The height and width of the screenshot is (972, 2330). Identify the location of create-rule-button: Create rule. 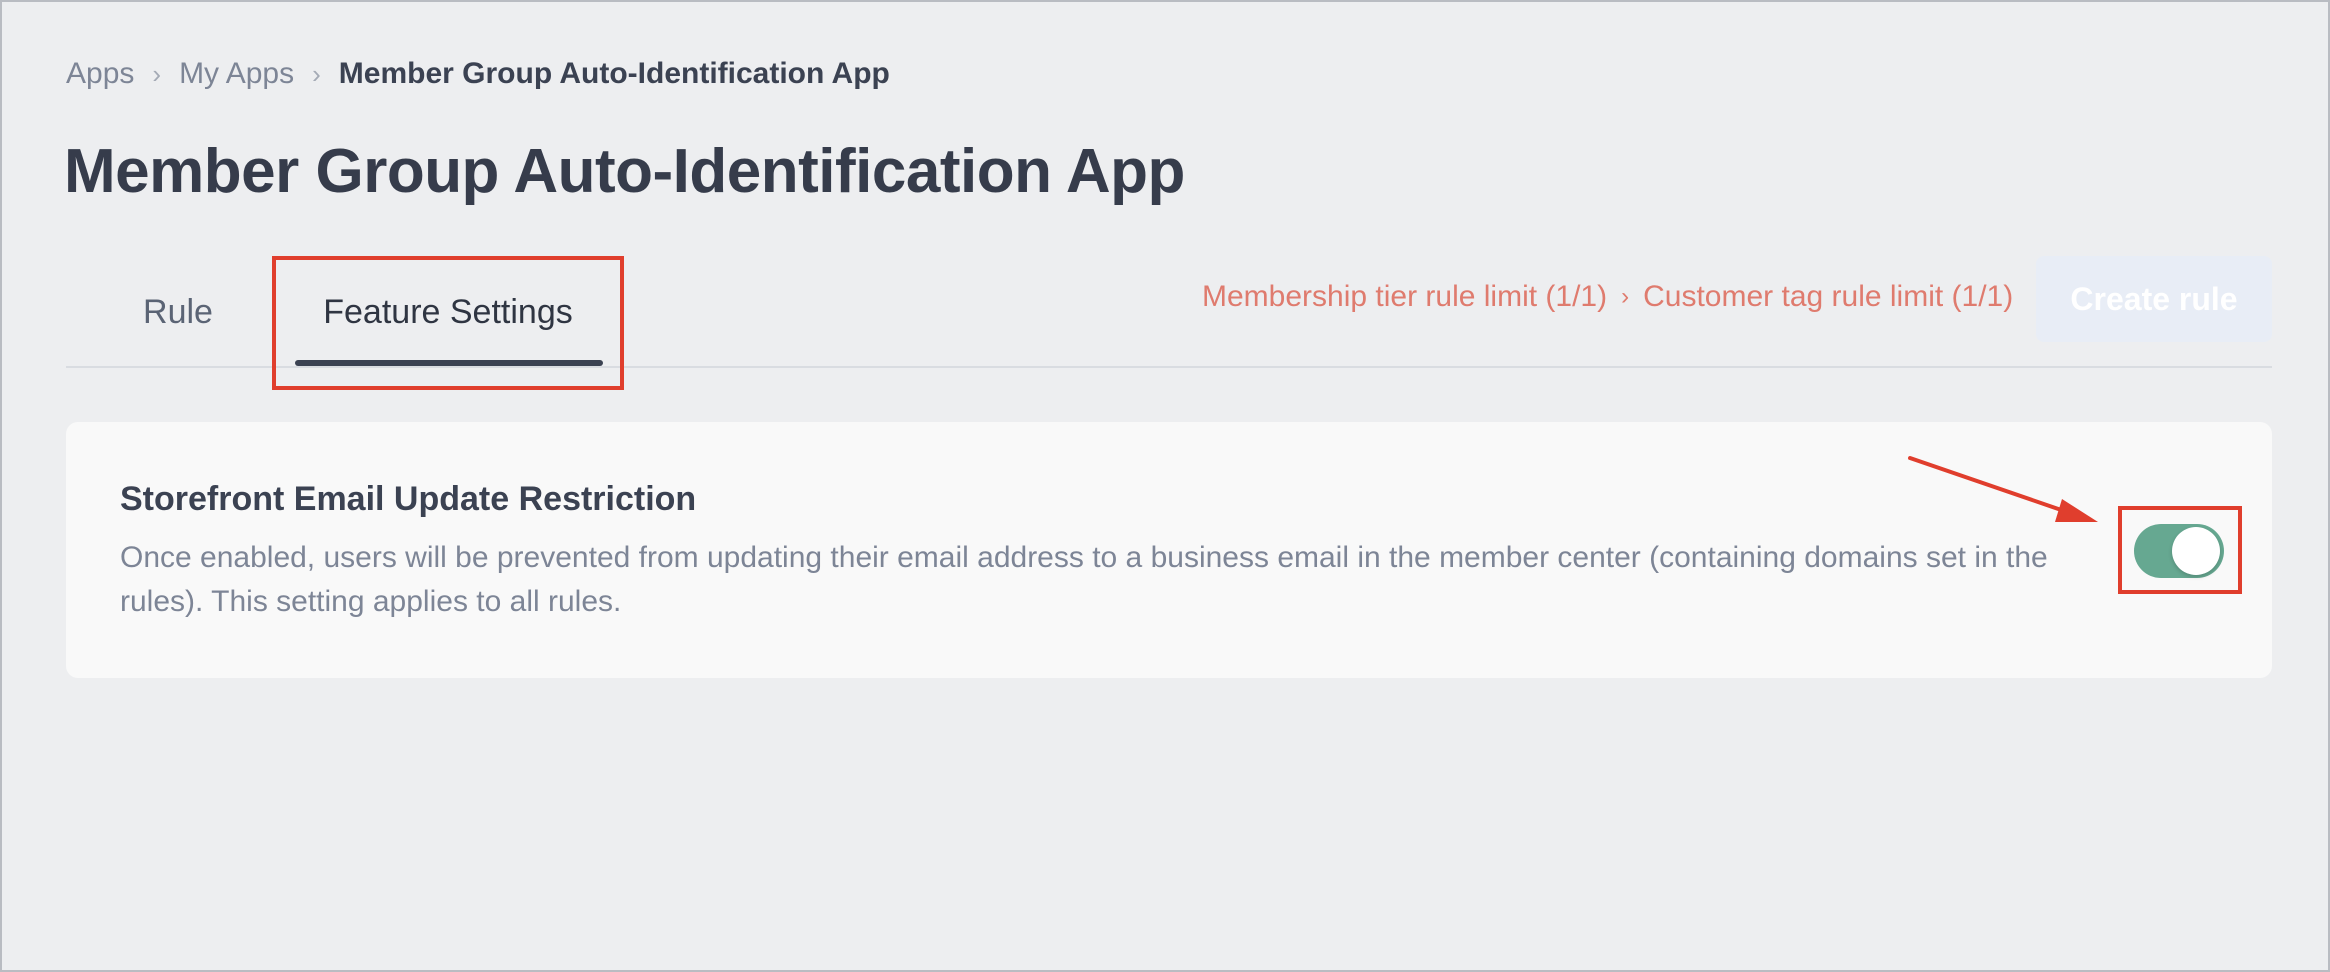
(2154, 299).